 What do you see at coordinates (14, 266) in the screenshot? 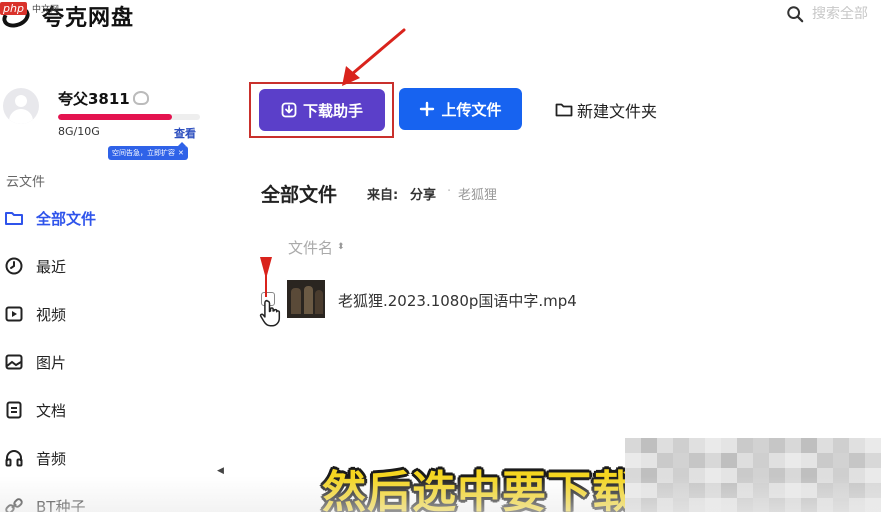
I see `clock-icon` at bounding box center [14, 266].